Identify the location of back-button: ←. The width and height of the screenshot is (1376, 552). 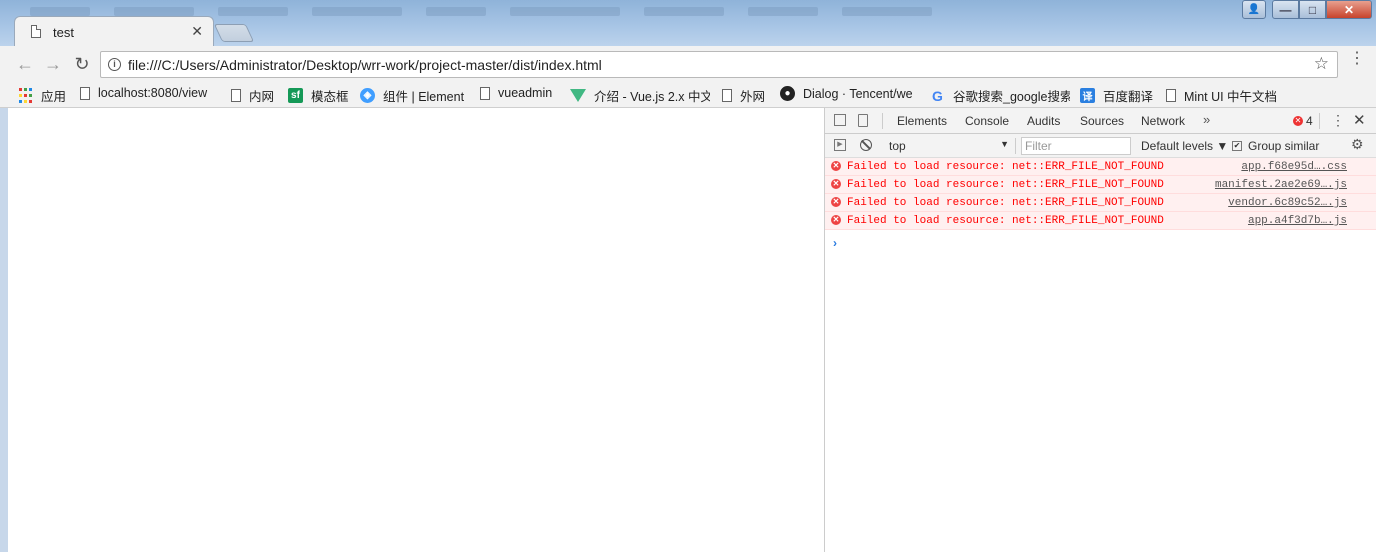
(25, 64).